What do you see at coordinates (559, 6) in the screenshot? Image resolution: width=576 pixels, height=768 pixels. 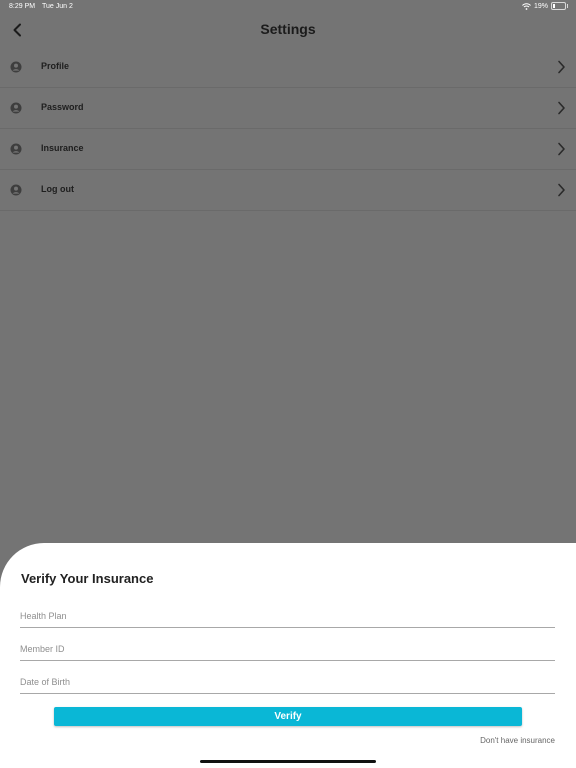 I see `battery-icon` at bounding box center [559, 6].